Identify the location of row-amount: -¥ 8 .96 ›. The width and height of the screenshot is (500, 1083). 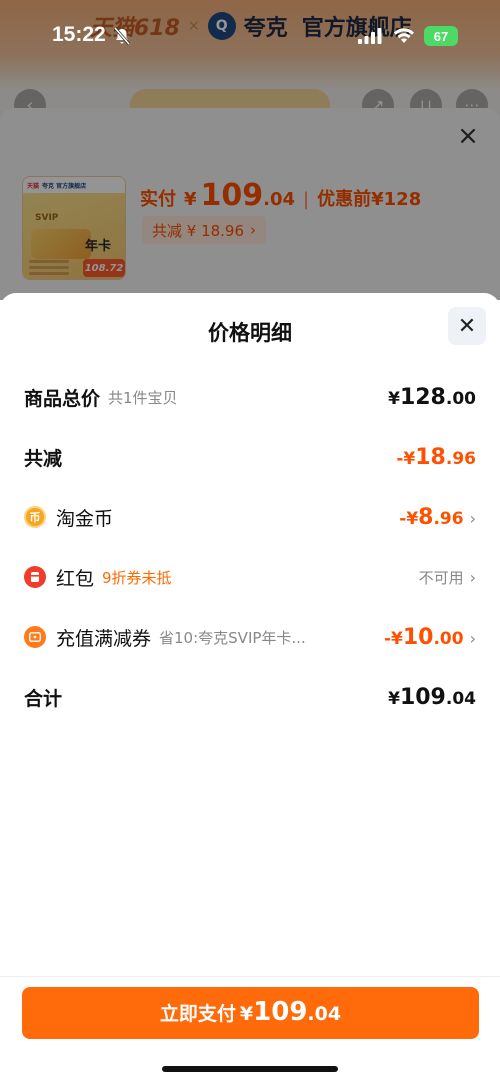
(437, 517).